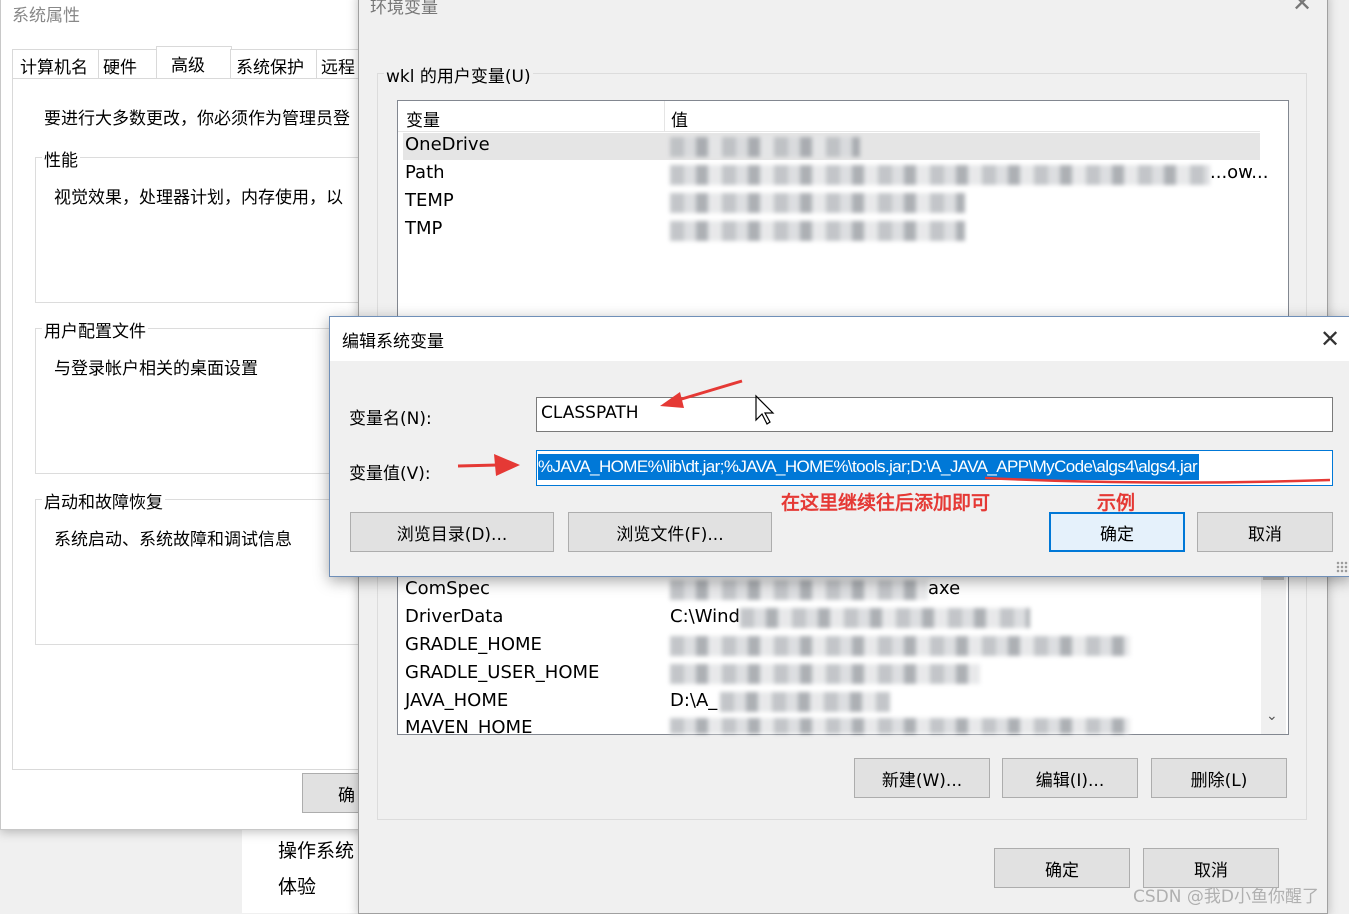 This screenshot has width=1349, height=914. What do you see at coordinates (1116, 503) in the screenshot?
I see `annotation-example: 示例` at bounding box center [1116, 503].